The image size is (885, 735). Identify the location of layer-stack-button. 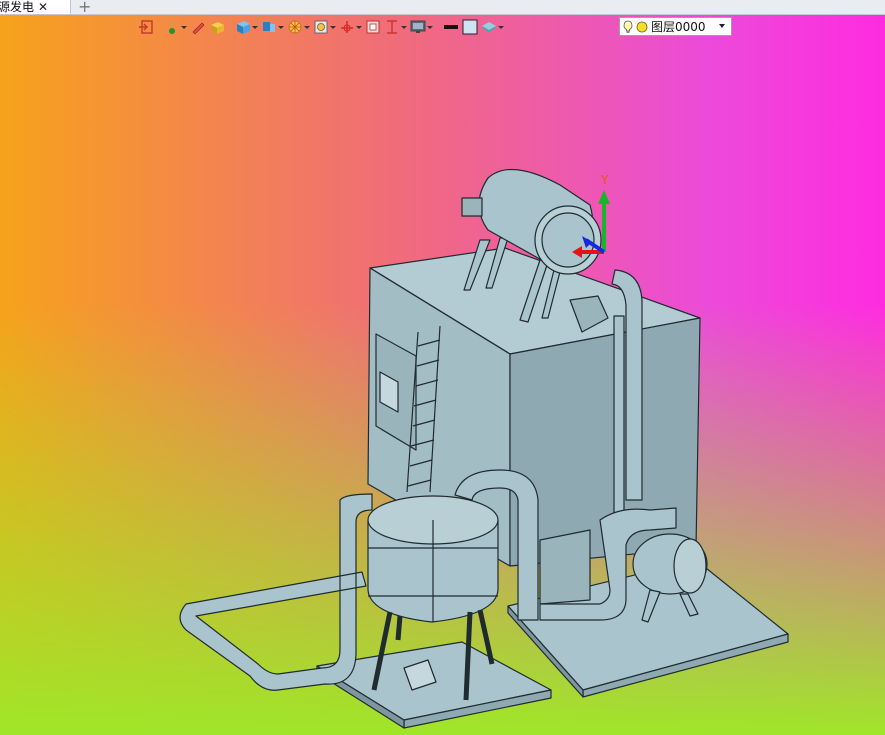
(492, 27).